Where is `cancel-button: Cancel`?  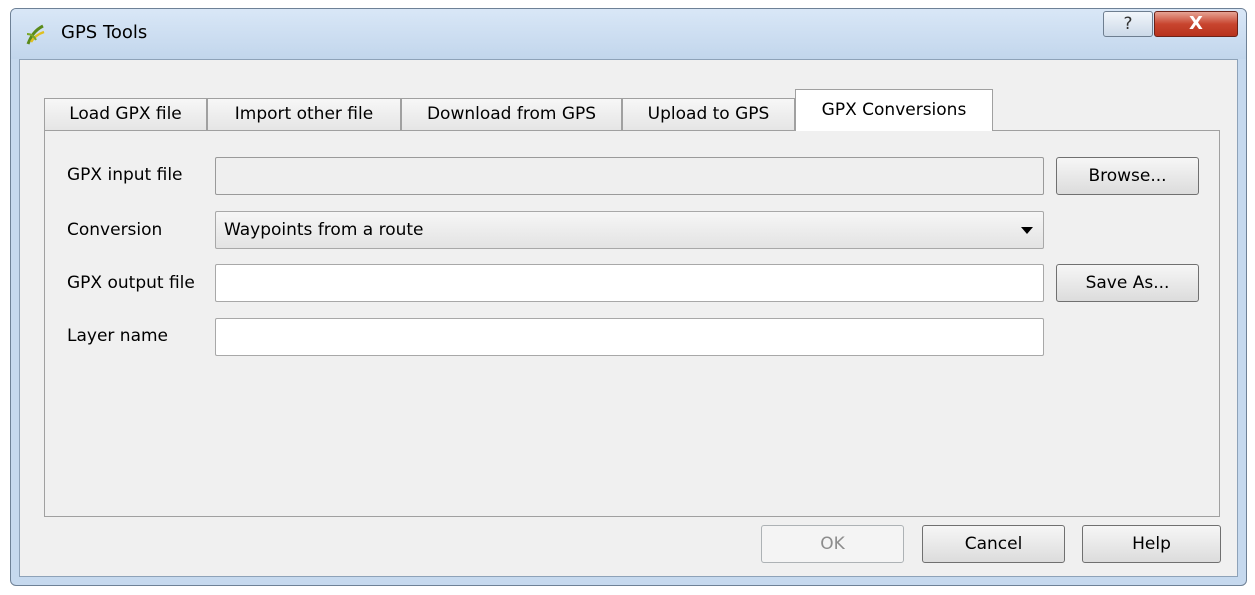
cancel-button: Cancel is located at coordinates (993, 544).